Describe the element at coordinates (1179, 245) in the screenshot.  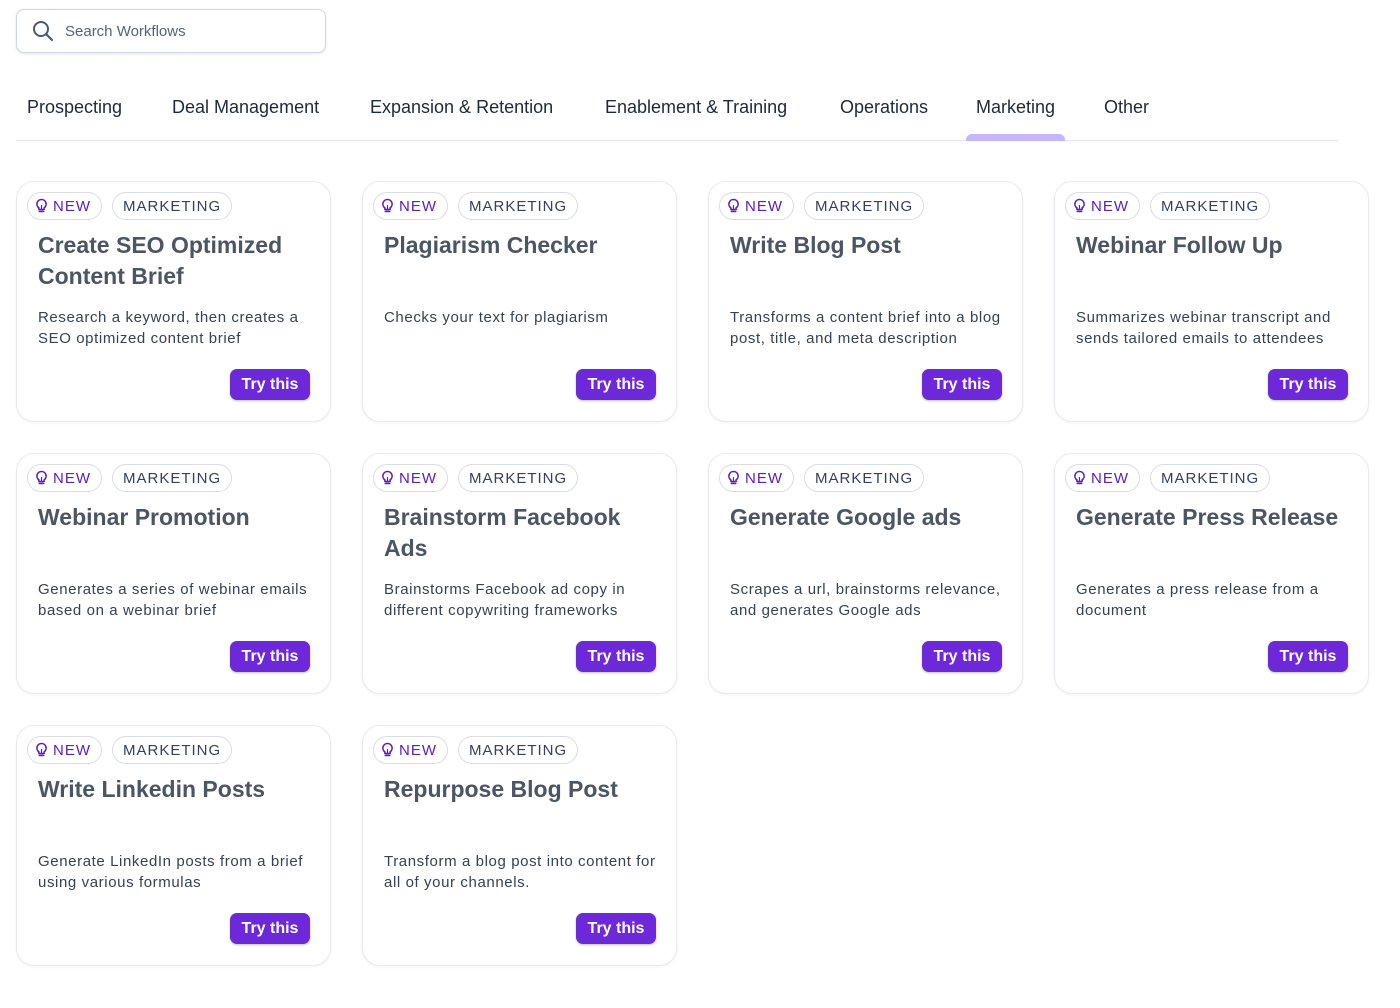
I see `card-title: Webinar Follow Up` at that location.